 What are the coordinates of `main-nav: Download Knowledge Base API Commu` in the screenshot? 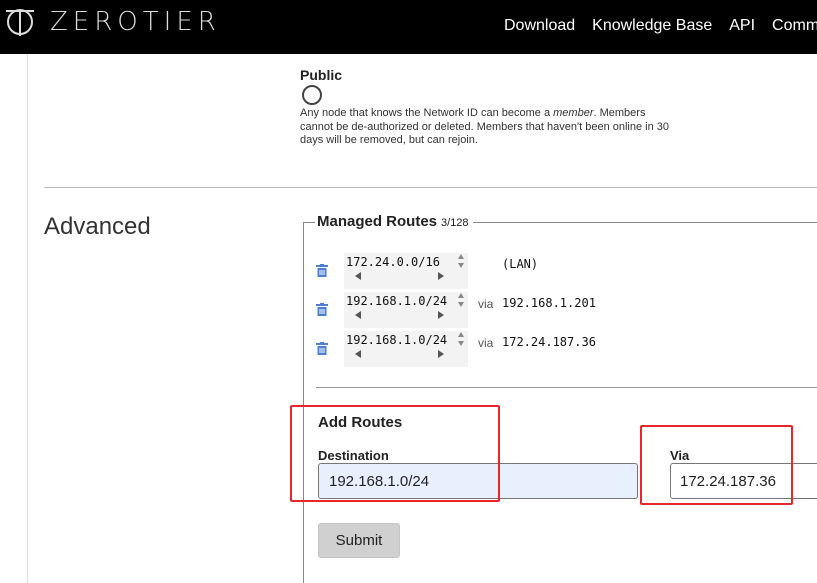 It's located at (660, 26).